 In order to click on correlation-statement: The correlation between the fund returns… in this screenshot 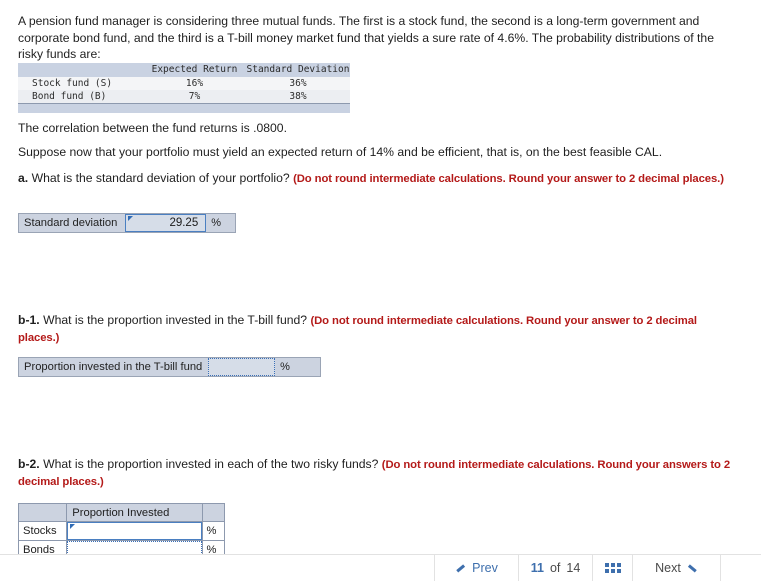, I will do `click(152, 128)`.